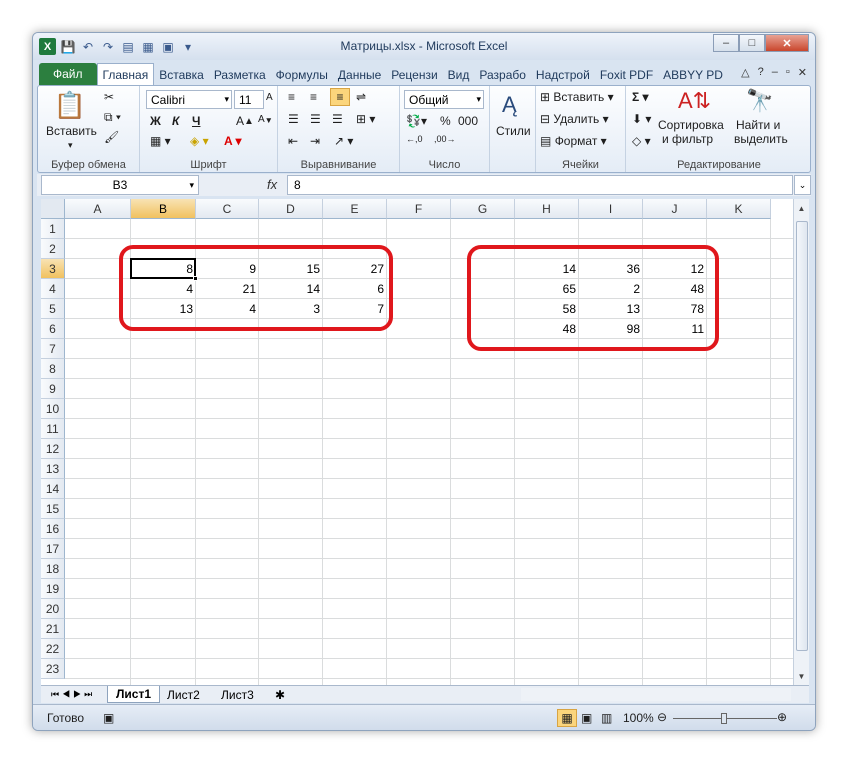 Image resolution: width=848 pixels, height=764 pixels. Describe the element at coordinates (175, 121) in the screenshot. I see `italic-button: К` at that location.